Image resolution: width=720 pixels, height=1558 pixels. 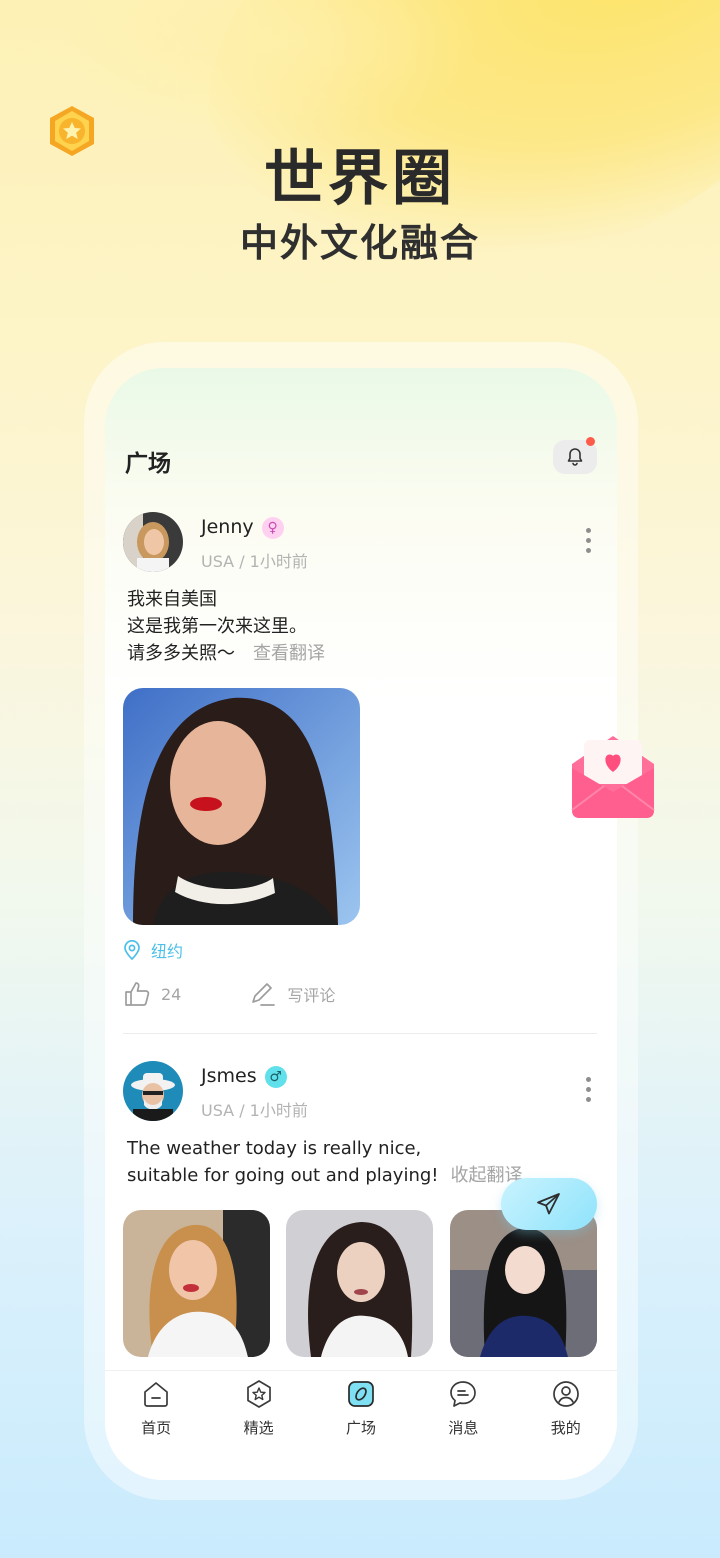 I want to click on location-pin-icon, so click(x=132, y=950).